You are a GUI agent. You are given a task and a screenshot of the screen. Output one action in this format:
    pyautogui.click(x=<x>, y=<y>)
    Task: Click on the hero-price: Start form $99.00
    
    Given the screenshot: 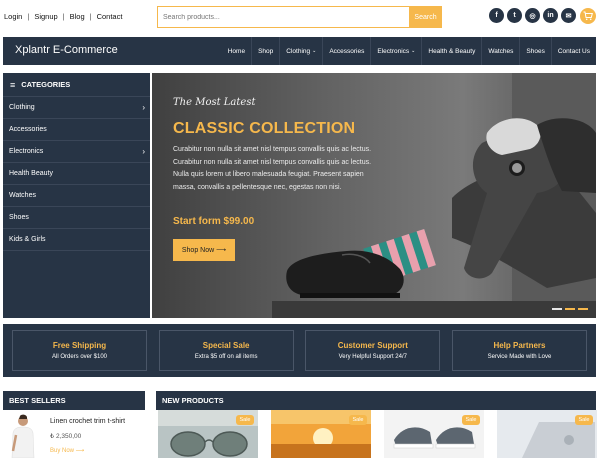 What is the action you would take?
    pyautogui.click(x=214, y=221)
    